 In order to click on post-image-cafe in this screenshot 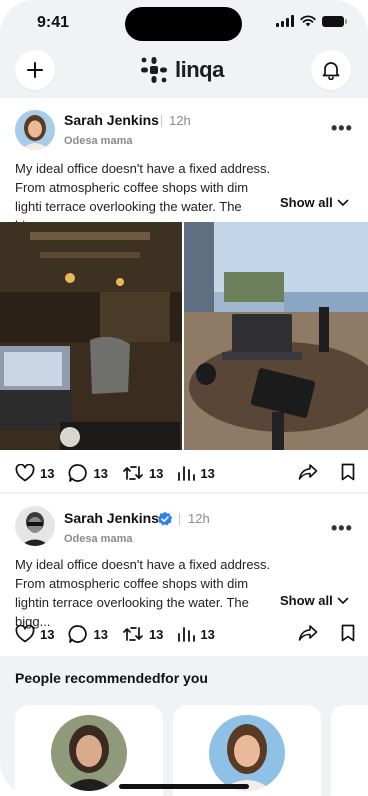, I will do `click(91, 336)`.